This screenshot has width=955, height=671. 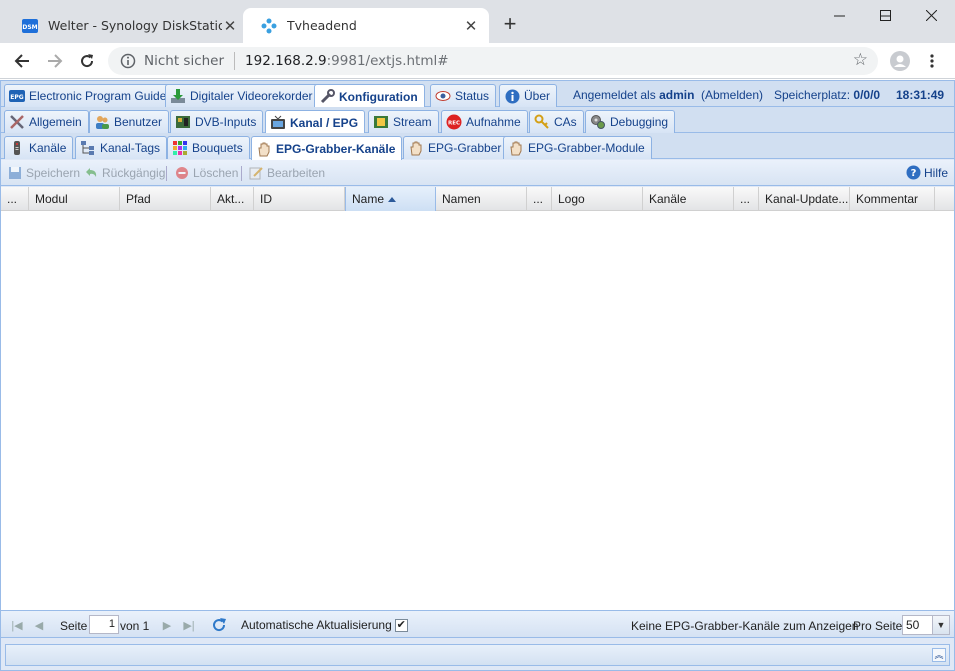 I want to click on page-field: 1, so click(x=104, y=624).